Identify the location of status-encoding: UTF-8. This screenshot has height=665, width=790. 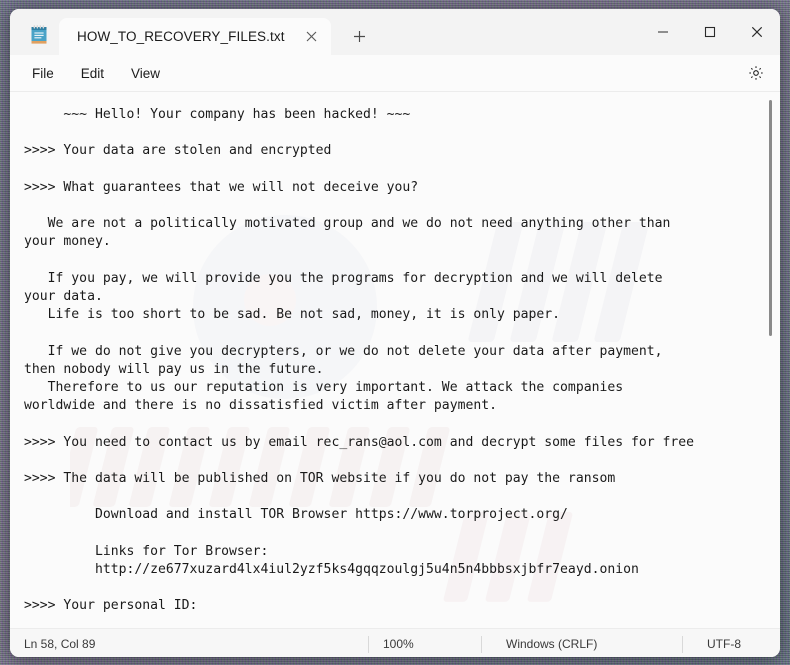
(719, 644).